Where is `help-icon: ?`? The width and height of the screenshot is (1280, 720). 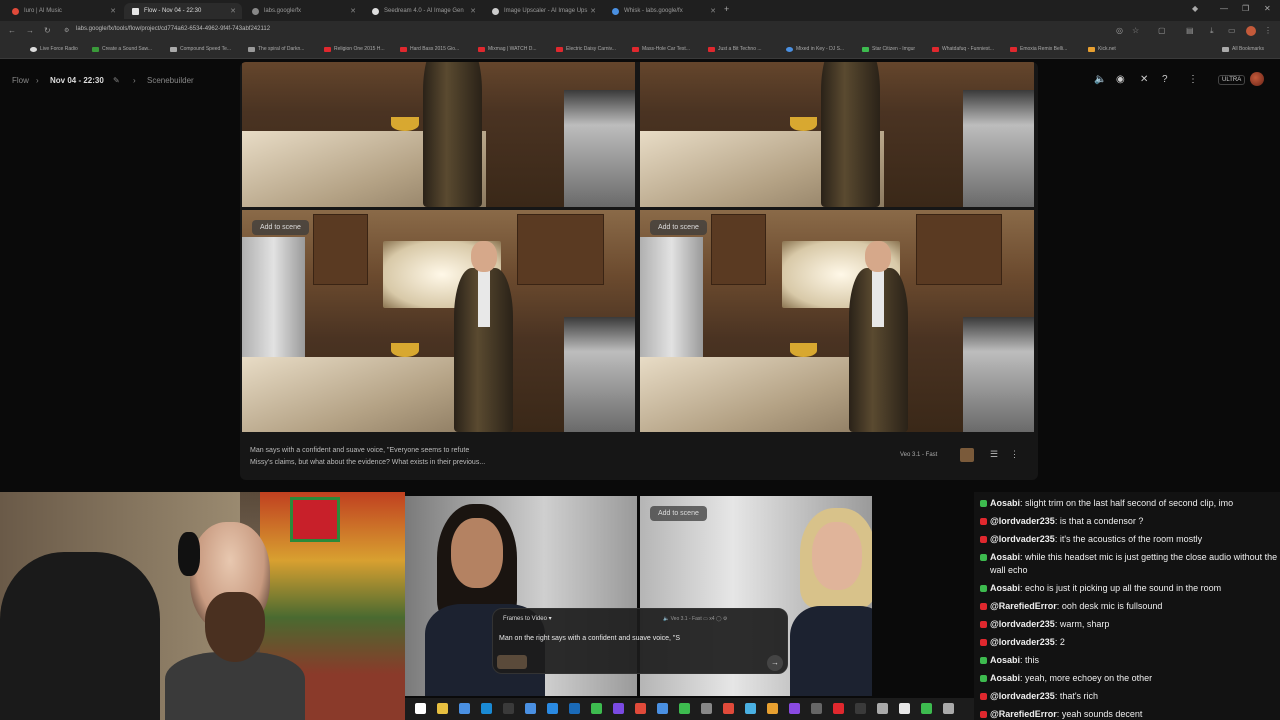
help-icon: ? is located at coordinates (1165, 79).